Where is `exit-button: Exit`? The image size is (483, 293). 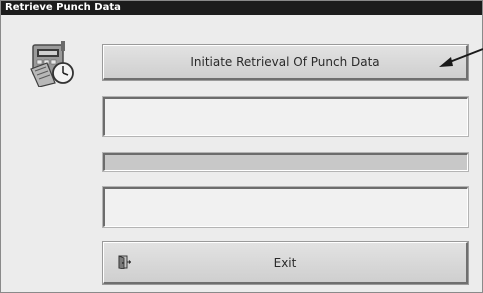
exit-button: Exit is located at coordinates (285, 263).